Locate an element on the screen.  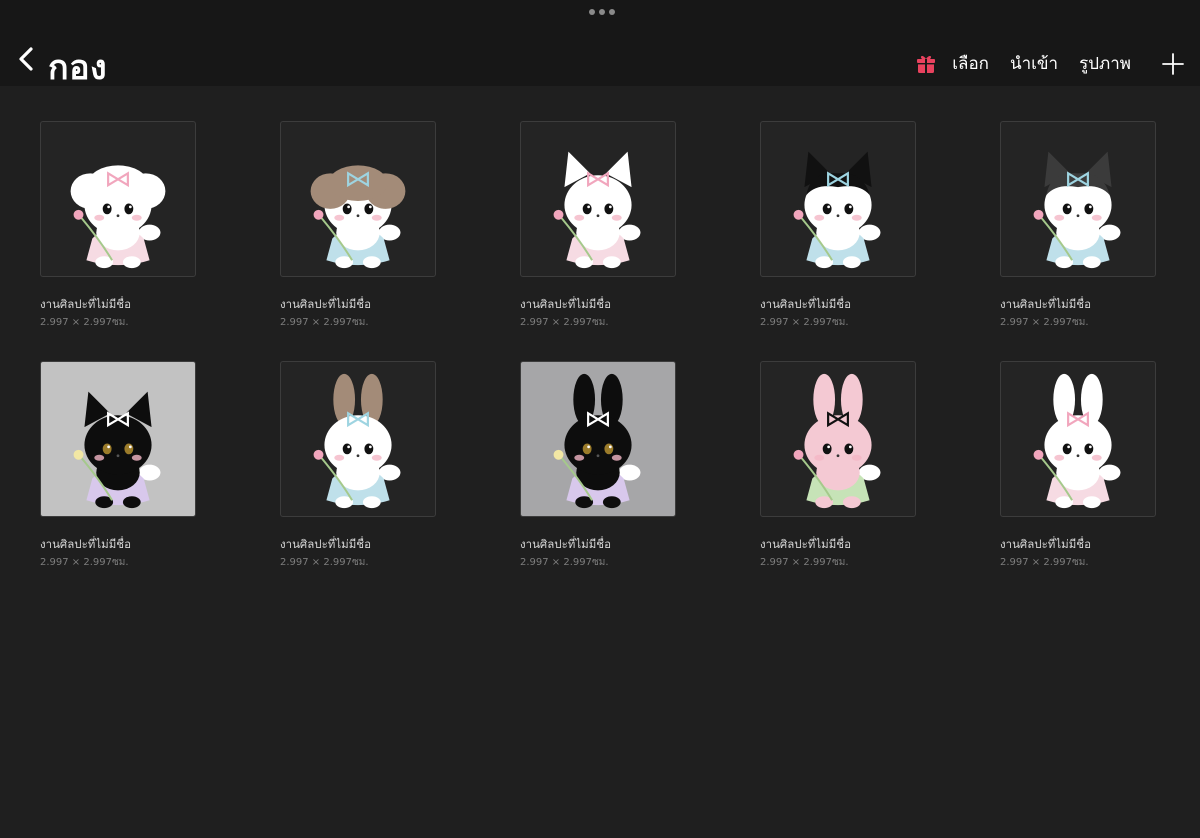
back-button is located at coordinates (27, 60).